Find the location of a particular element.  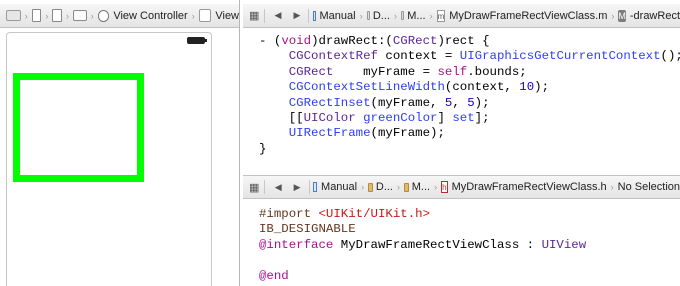

code-line-6: [[UIColor greenColor] set]; is located at coordinates (389, 118).